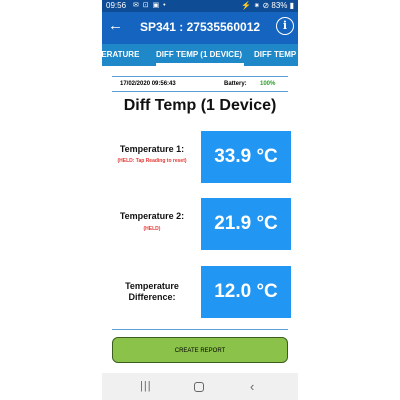 This screenshot has height=400, width=400. What do you see at coordinates (116, 5) in the screenshot?
I see `status-time: 09:56` at bounding box center [116, 5].